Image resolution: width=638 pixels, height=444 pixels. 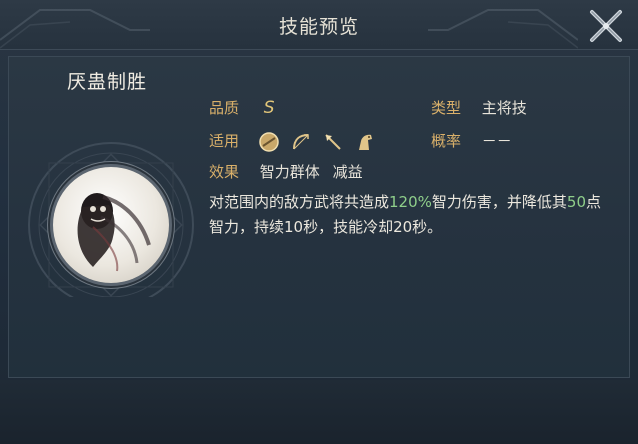 What do you see at coordinates (317, 142) in the screenshot?
I see `applies-icons` at bounding box center [317, 142].